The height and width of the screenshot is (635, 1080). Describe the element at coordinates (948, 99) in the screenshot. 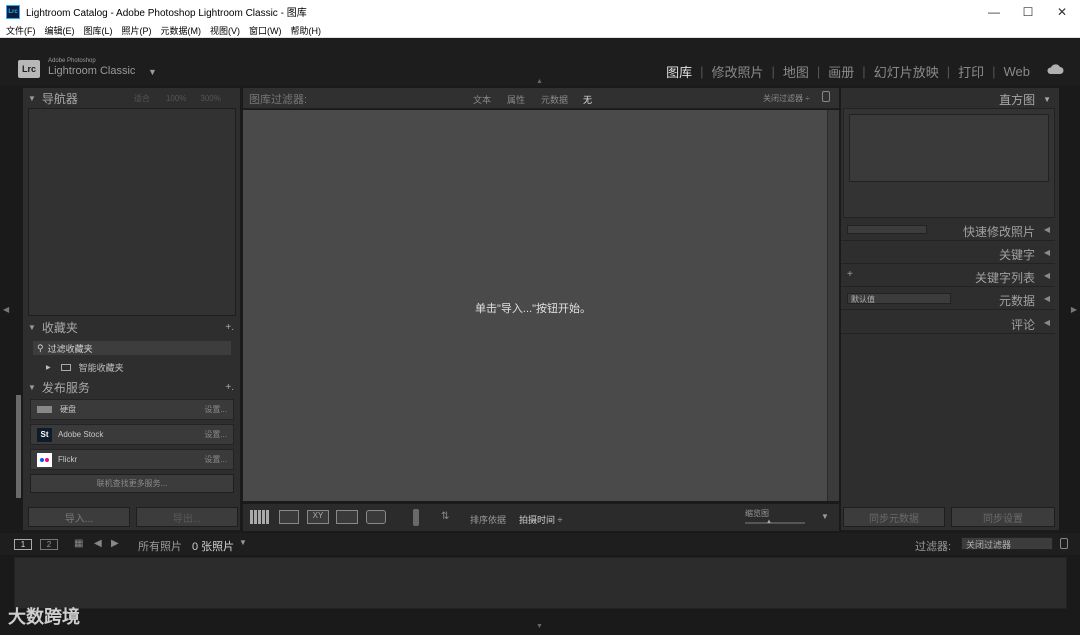

I see `histogram-header: 直方图 ▼` at that location.